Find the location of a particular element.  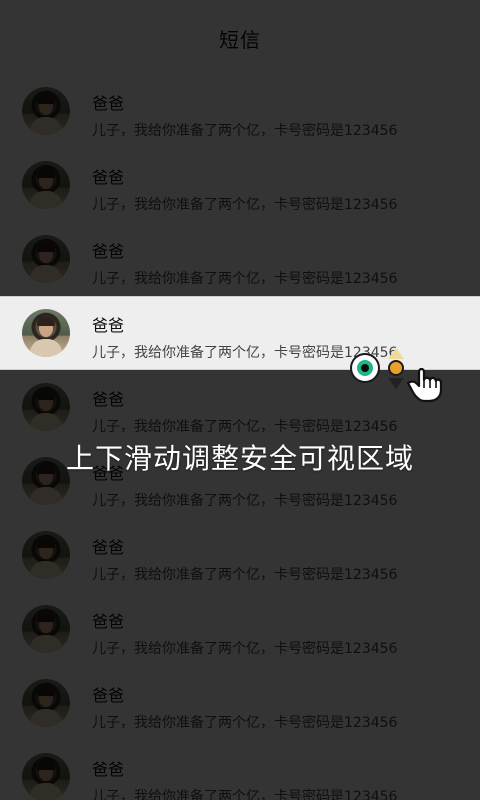

page-title: 短信 is located at coordinates (240, 39).